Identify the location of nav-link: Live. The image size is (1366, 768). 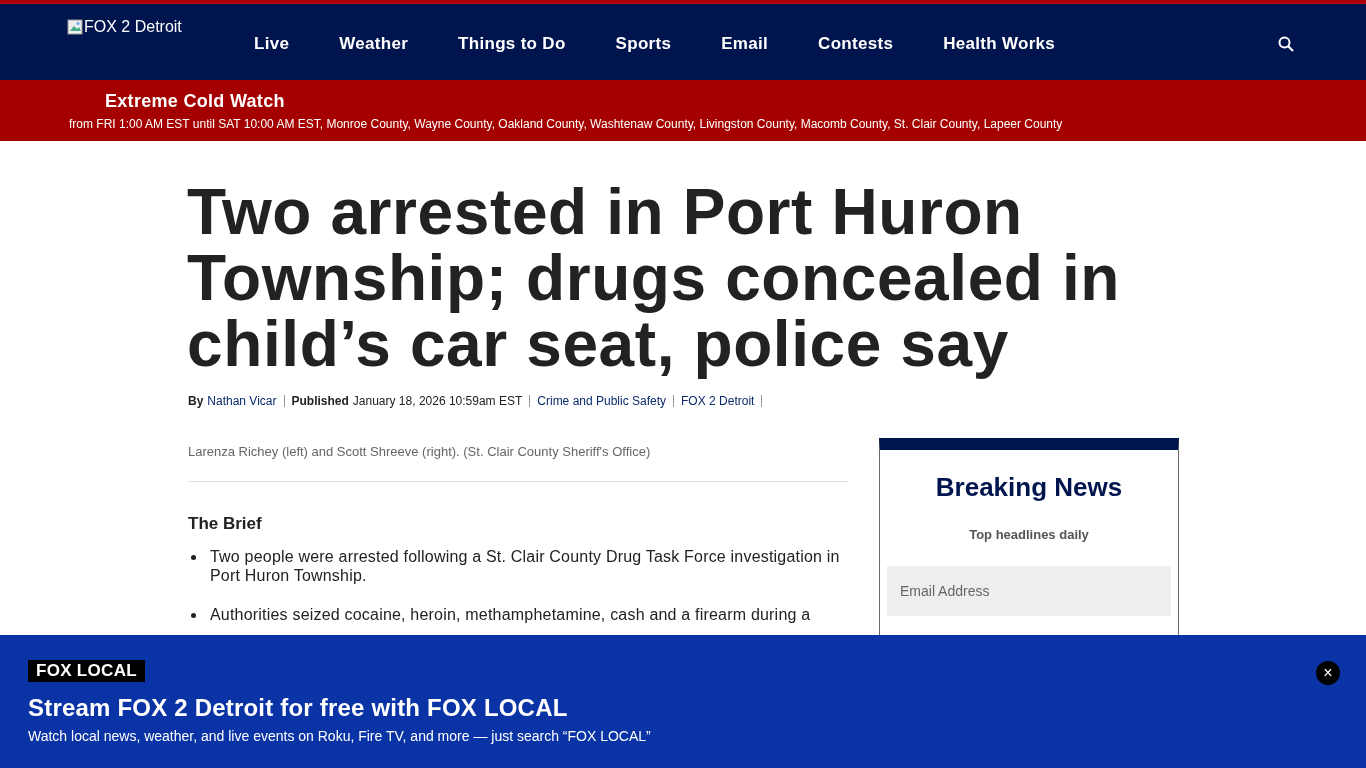
(272, 44).